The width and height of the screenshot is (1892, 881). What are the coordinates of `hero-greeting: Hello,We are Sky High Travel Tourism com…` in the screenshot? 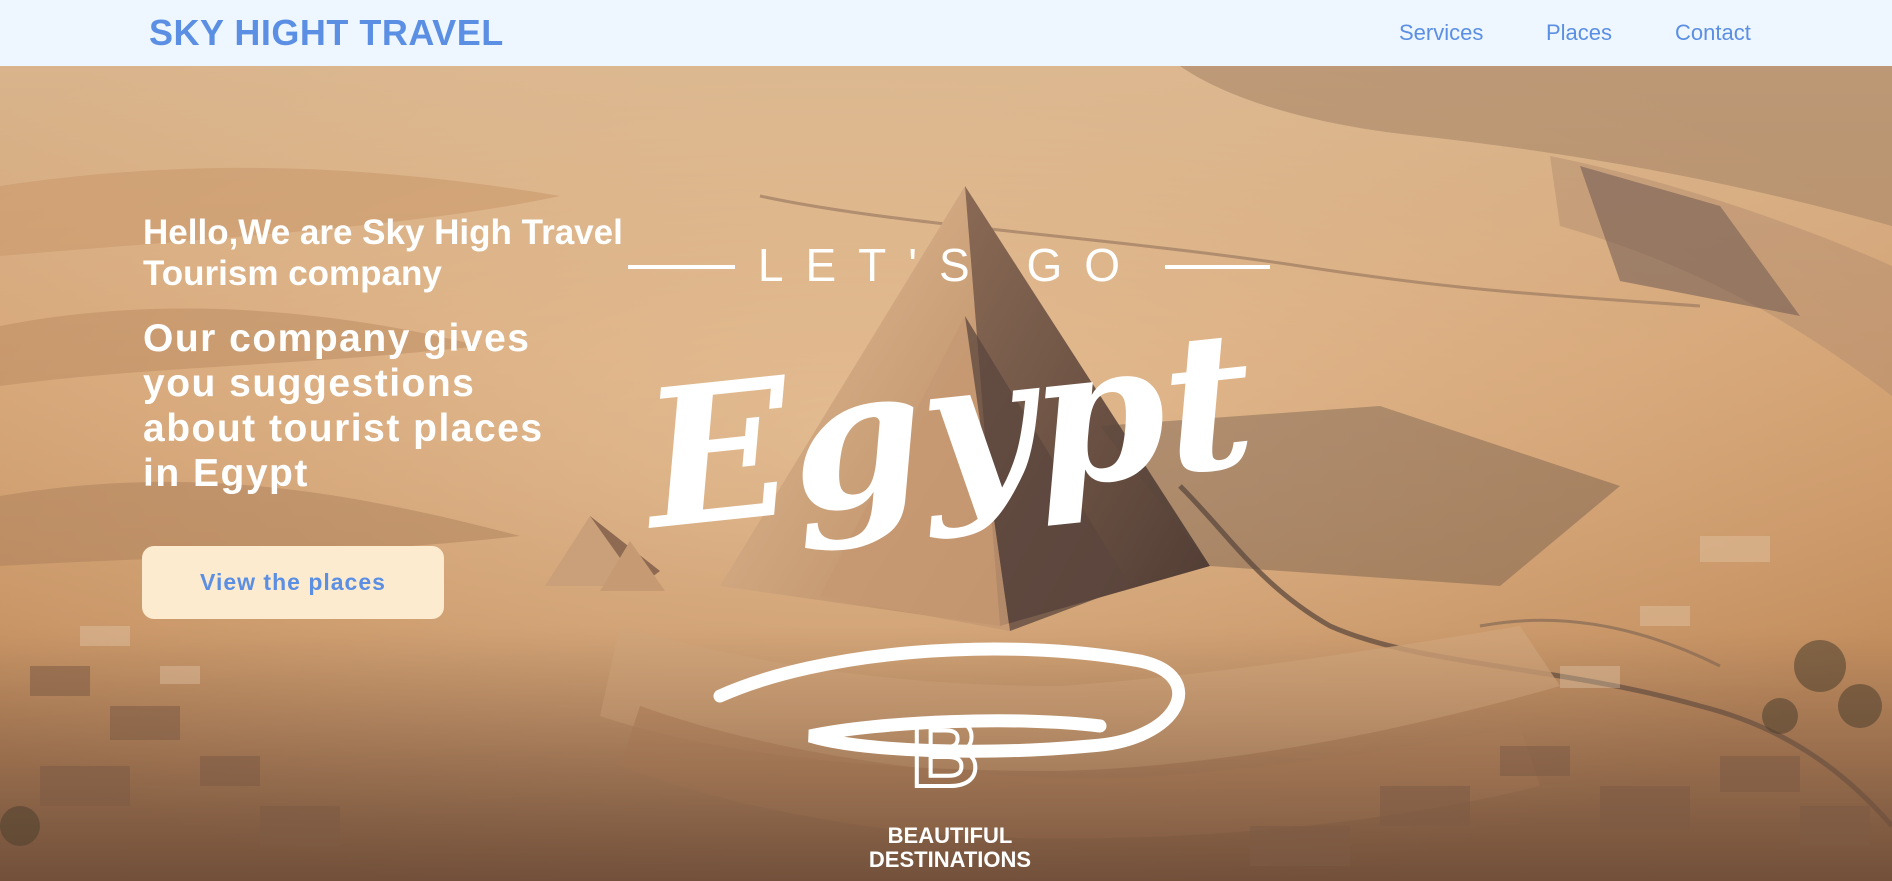 It's located at (383, 253).